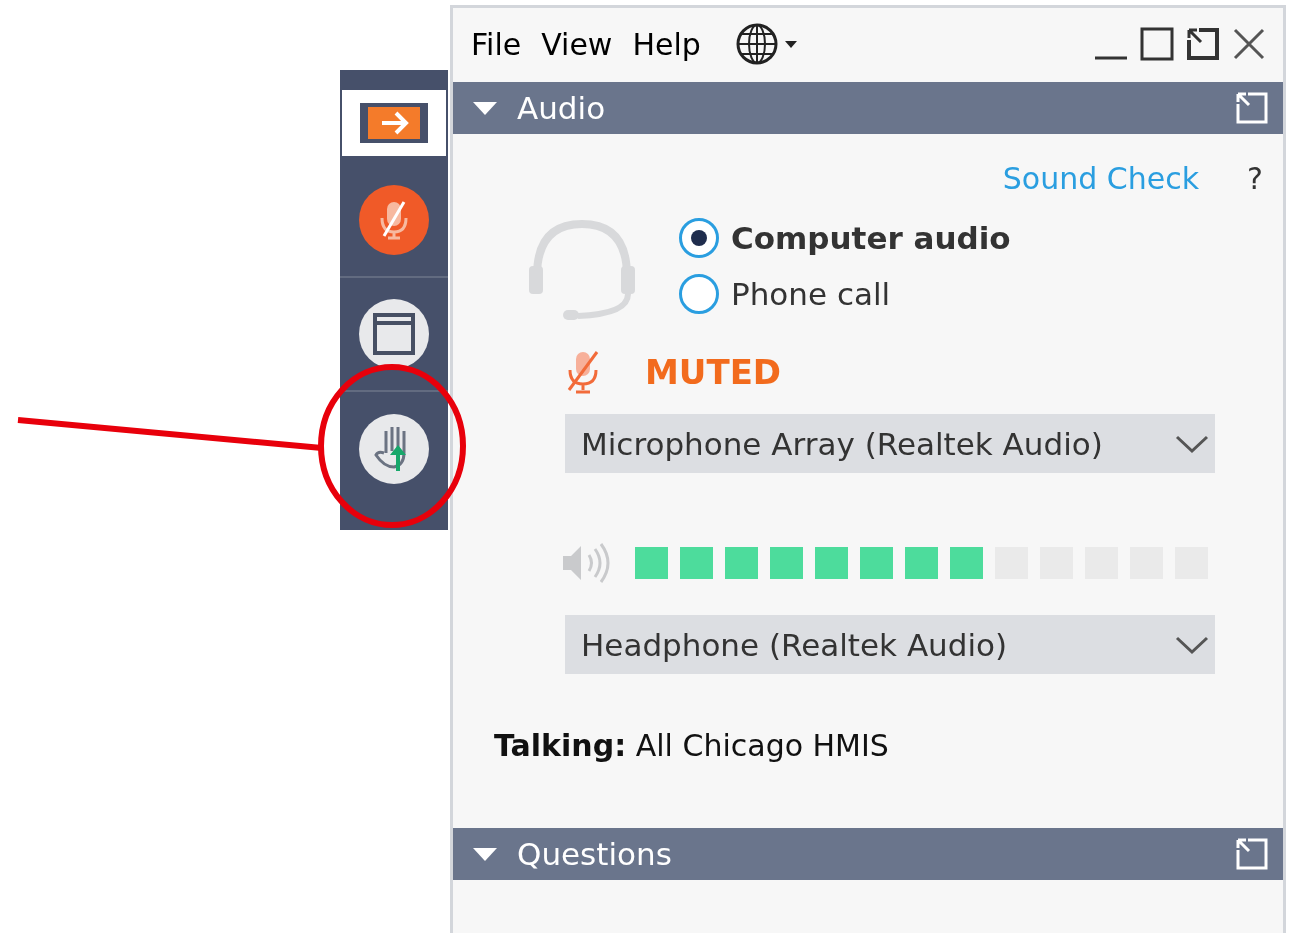  I want to click on pop-out-icon, so click(1203, 44).